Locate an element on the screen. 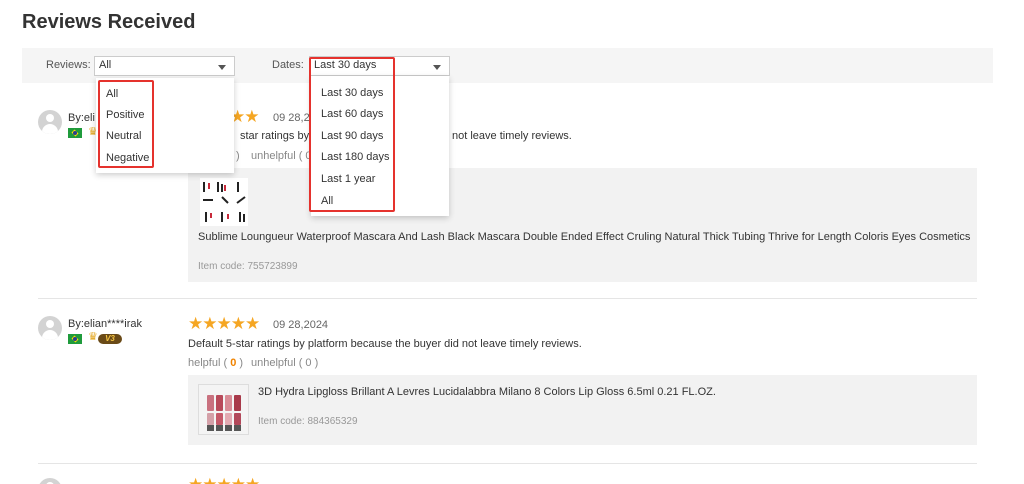  reviewer-name: By:elian****irak is located at coordinates (105, 324).